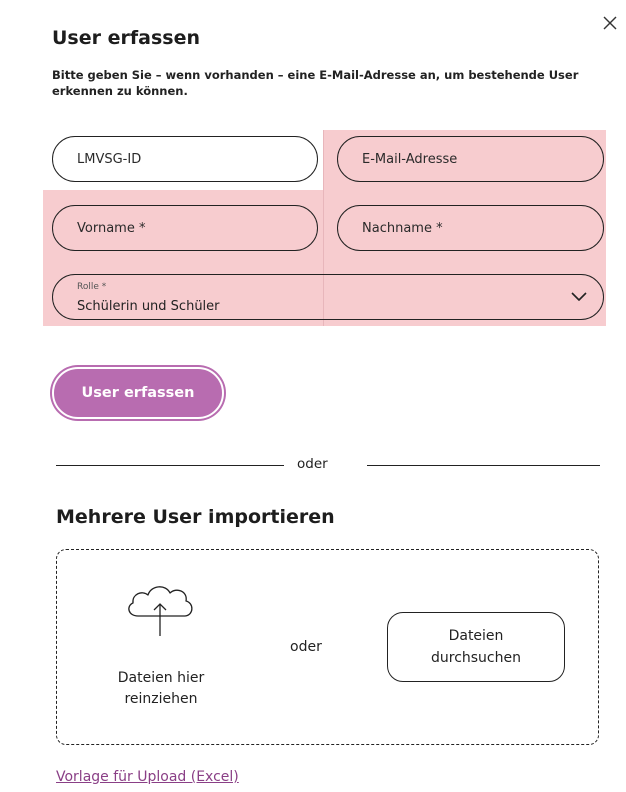 Image resolution: width=626 pixels, height=792 pixels. Describe the element at coordinates (138, 393) in the screenshot. I see `add-user-button: User erfassen` at that location.